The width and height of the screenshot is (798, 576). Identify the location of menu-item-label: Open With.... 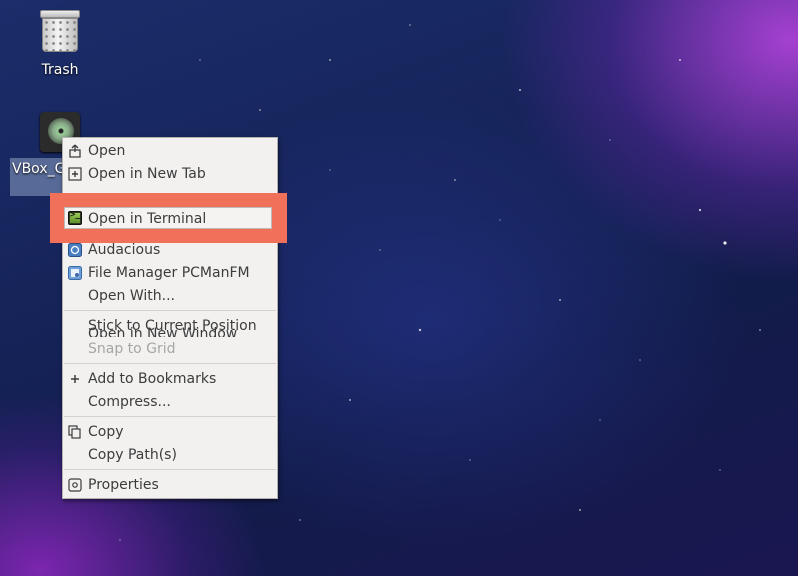
(131, 296).